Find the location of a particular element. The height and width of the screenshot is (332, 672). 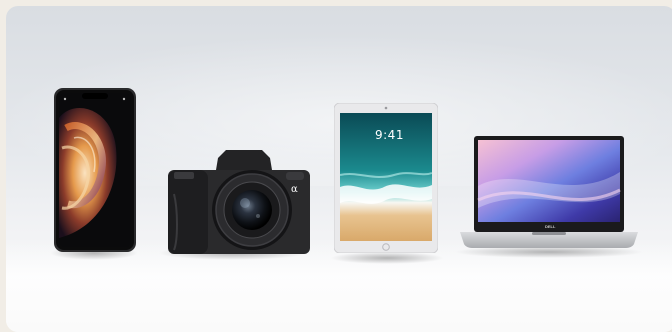

tablet-clock: 9:41 is located at coordinates (389, 135).